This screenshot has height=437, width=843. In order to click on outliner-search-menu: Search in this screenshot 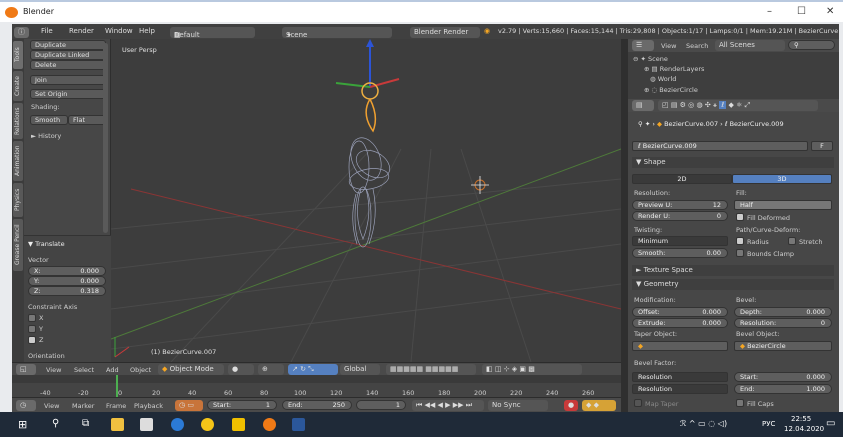, I will do `click(697, 46)`.